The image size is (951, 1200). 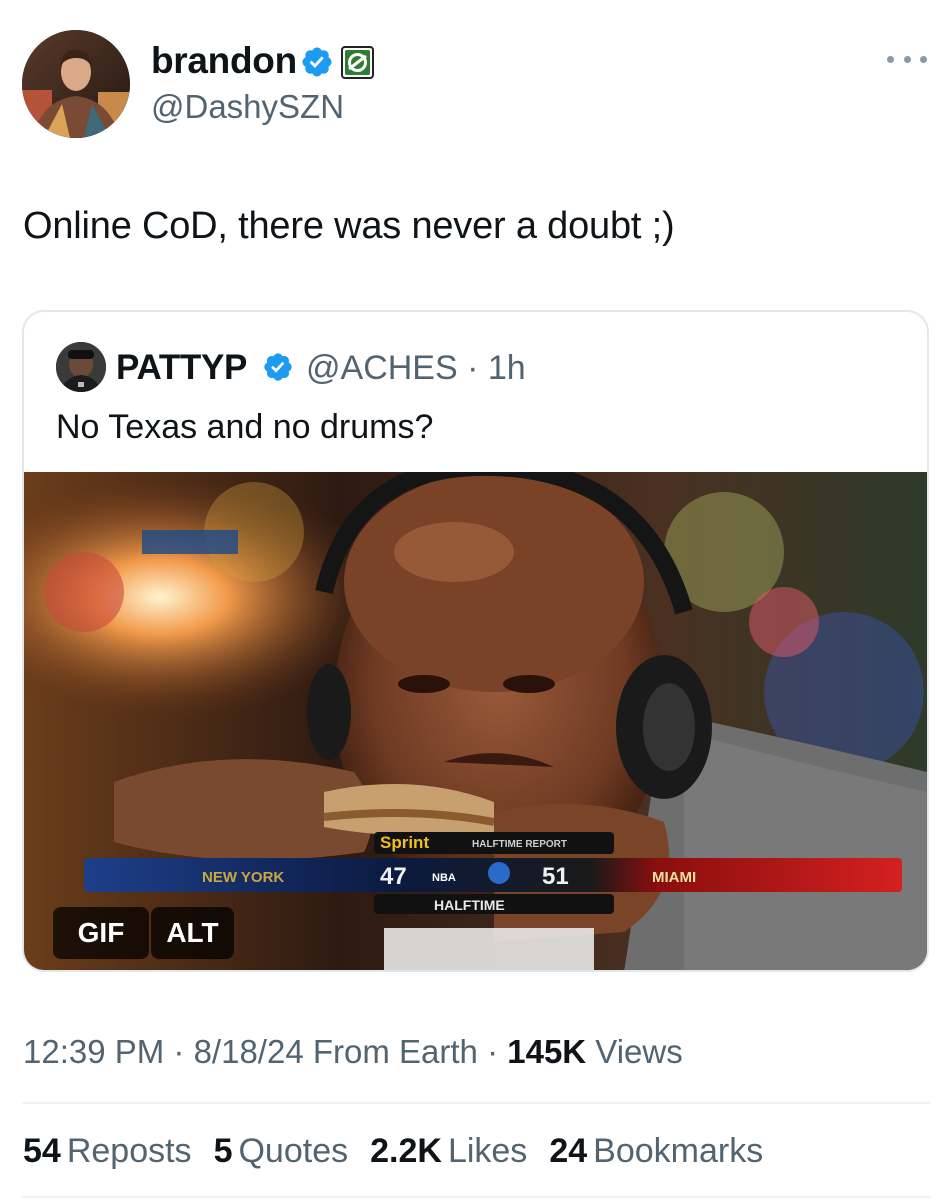 What do you see at coordinates (129, 1151) in the screenshot?
I see `reposts-label: Reposts` at bounding box center [129, 1151].